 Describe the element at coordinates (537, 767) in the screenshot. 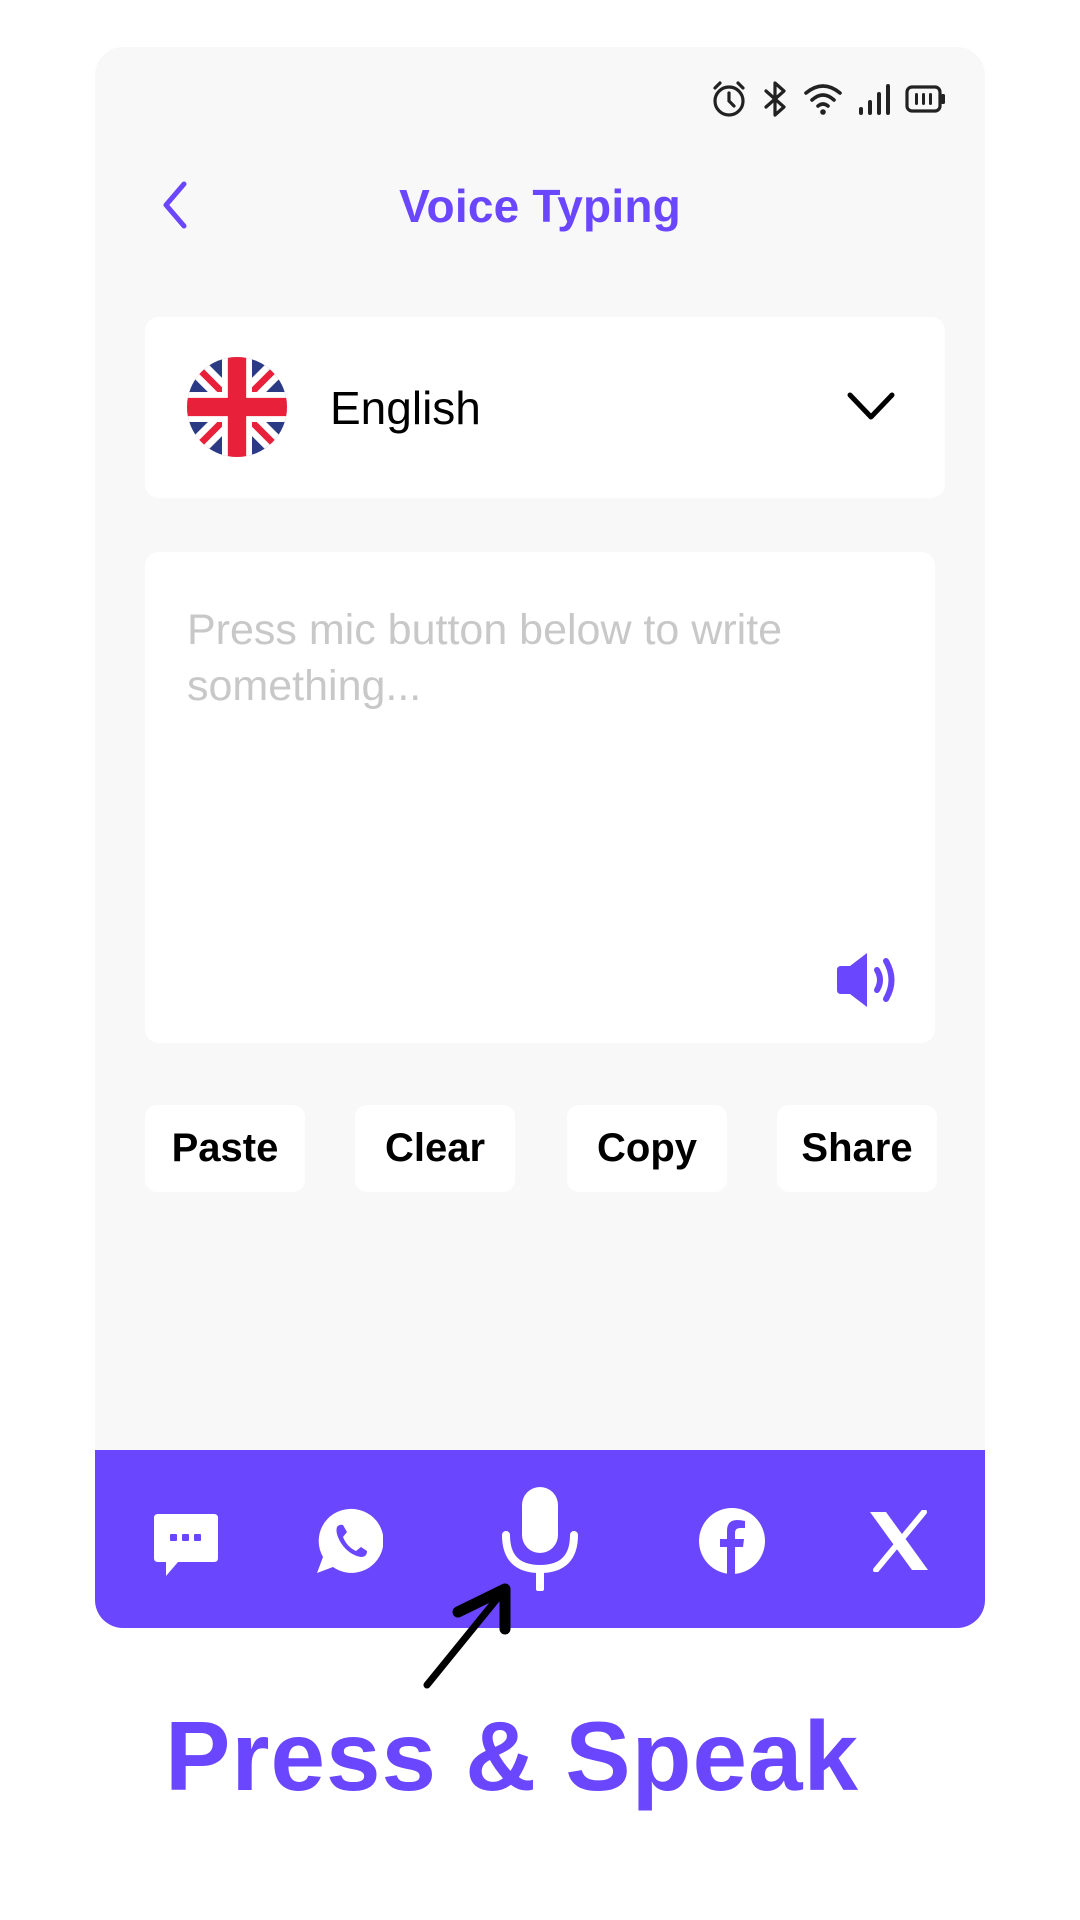

I see `voice-text-input` at that location.